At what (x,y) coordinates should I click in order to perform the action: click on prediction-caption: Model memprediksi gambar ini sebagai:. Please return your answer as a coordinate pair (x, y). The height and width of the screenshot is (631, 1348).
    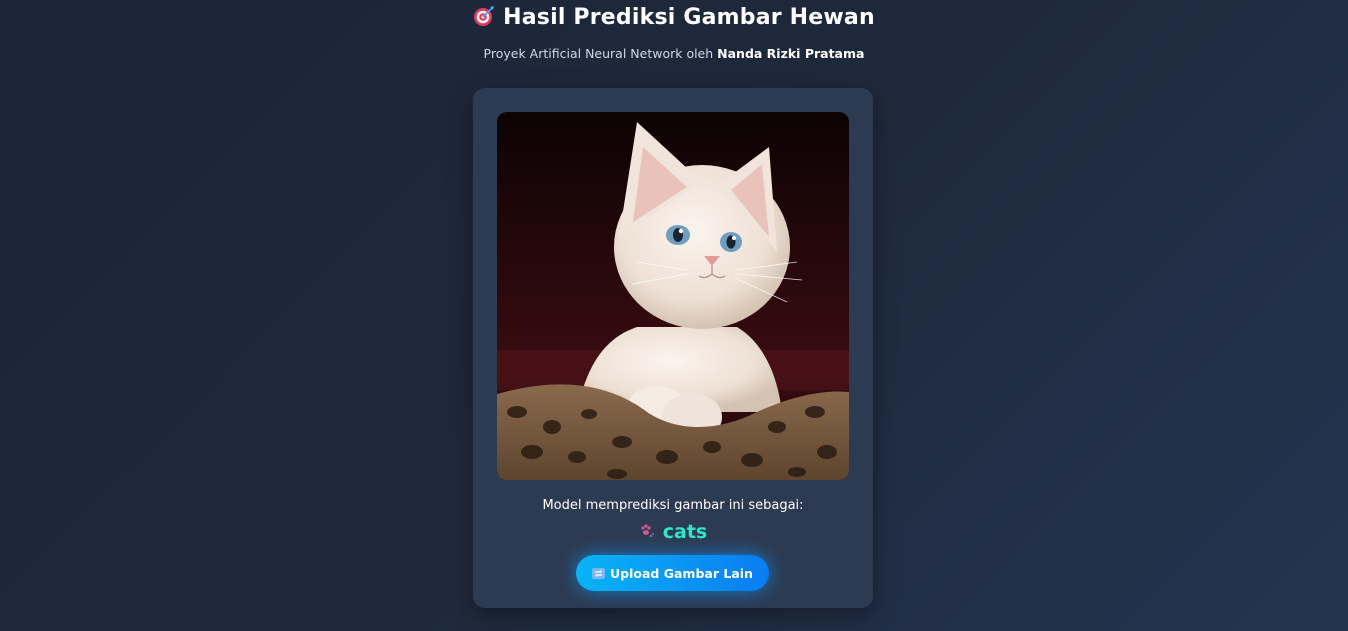
    Looking at the image, I should click on (673, 505).